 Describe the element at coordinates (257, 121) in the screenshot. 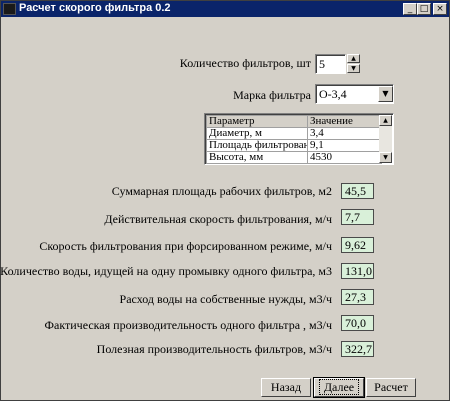

I see `column-header-param: Параметр` at that location.